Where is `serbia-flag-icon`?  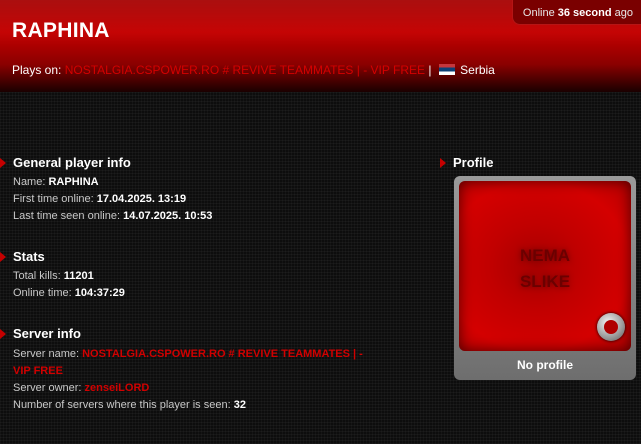 serbia-flag-icon is located at coordinates (446, 69).